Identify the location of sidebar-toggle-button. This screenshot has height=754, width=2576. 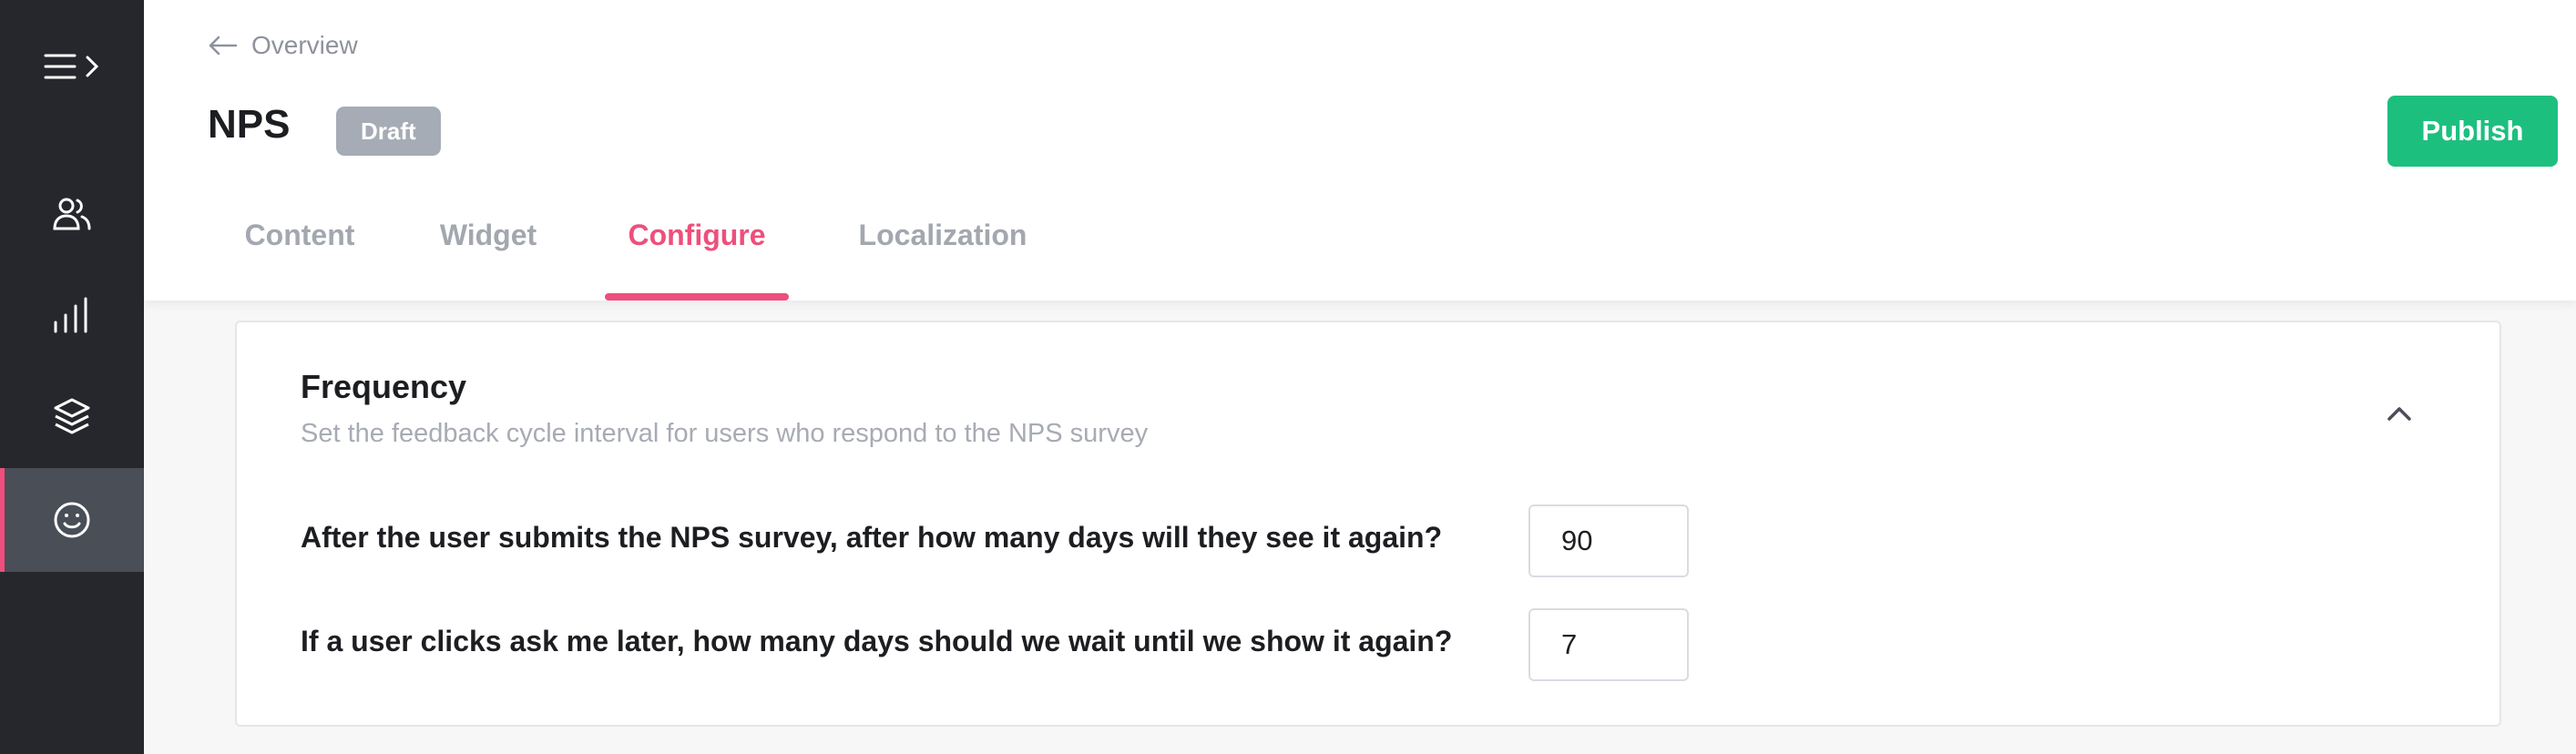
(72, 67).